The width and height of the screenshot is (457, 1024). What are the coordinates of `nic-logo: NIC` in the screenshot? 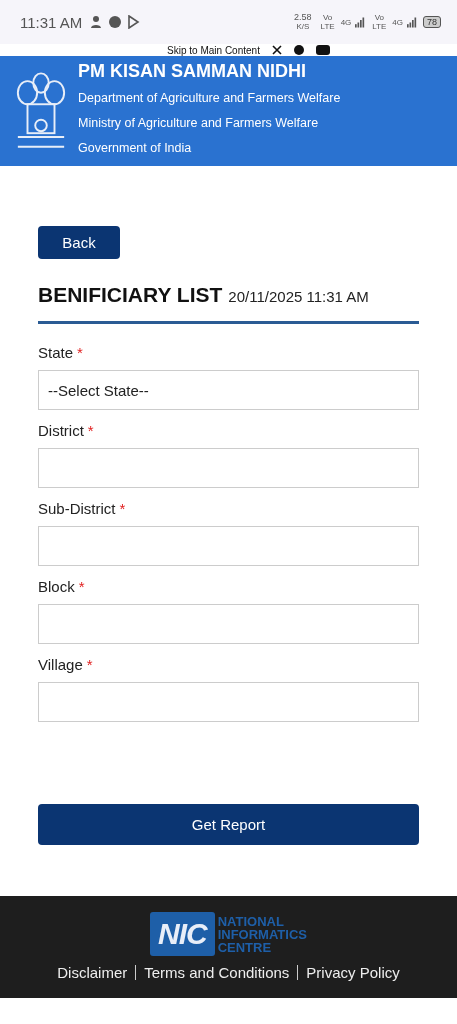 It's located at (182, 934).